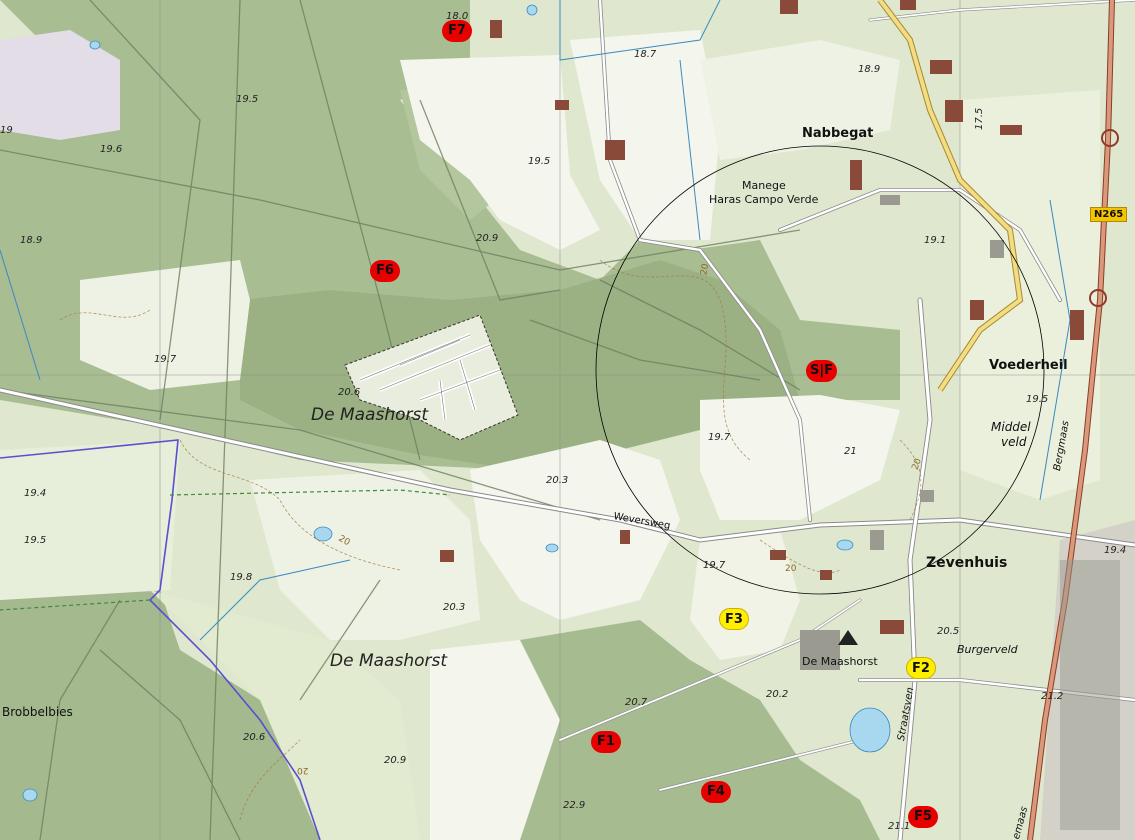 The image size is (1135, 840). What do you see at coordinates (241, 577) in the screenshot?
I see `elevation-label: 19.8` at bounding box center [241, 577].